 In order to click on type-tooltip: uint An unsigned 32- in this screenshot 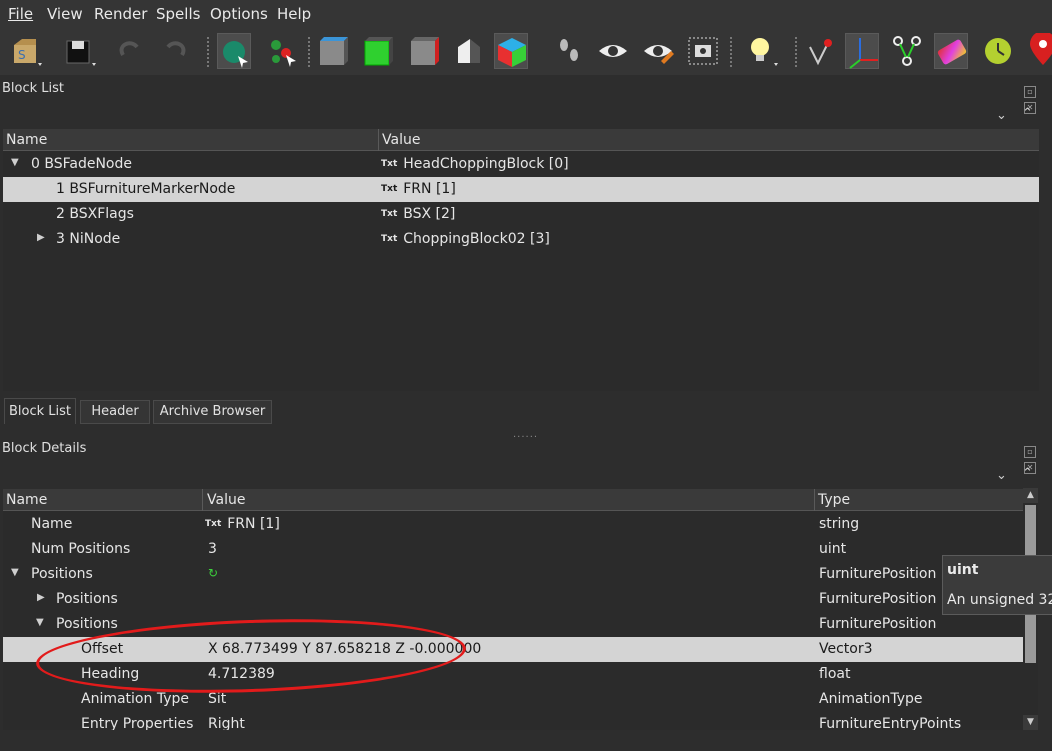, I will do `click(997, 585)`.